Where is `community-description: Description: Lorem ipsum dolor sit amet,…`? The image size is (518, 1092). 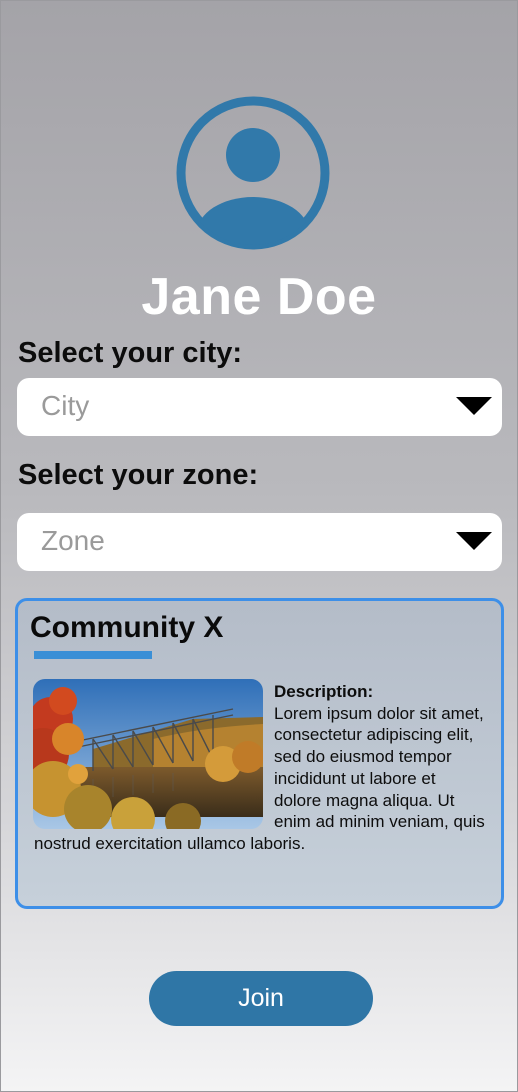
community-description: Description: Lorem ipsum dolor sit amet,… is located at coordinates (260, 768).